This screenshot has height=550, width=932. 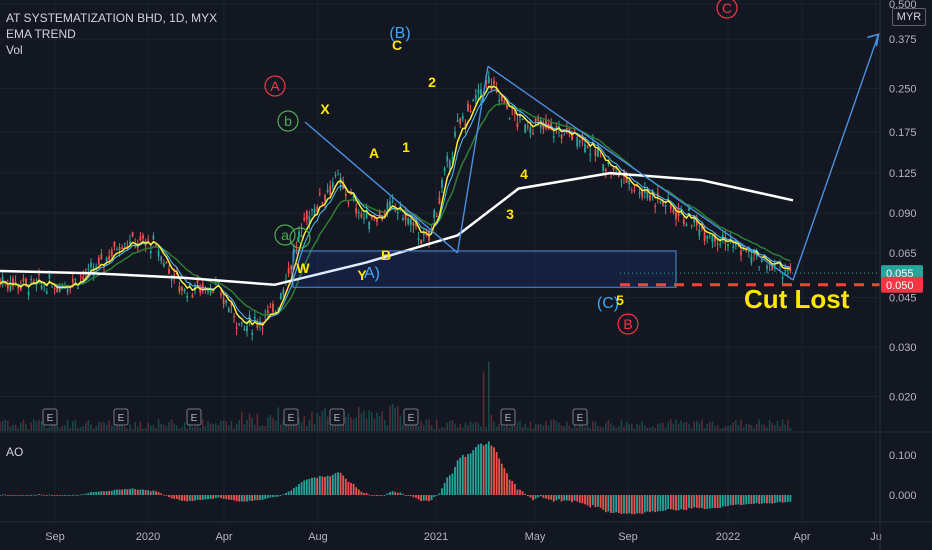 I want to click on ao-indicator-label: AO, so click(x=14, y=452).